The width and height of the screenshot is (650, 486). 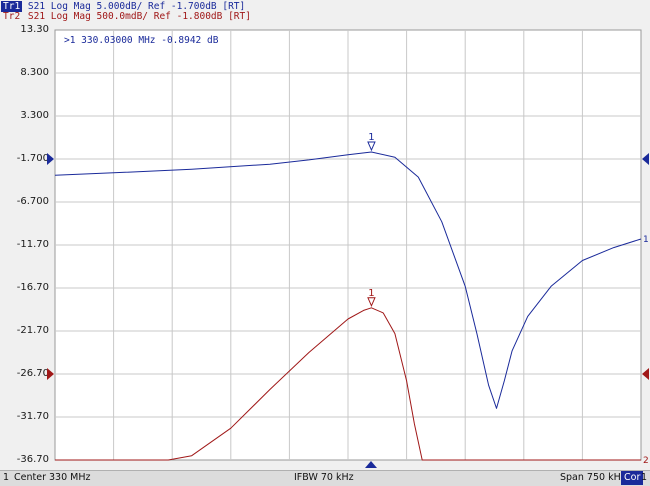 What do you see at coordinates (141, 40) in the screenshot?
I see `marker-readout: >1 330.03000 MHz -0.8942 dB` at bounding box center [141, 40].